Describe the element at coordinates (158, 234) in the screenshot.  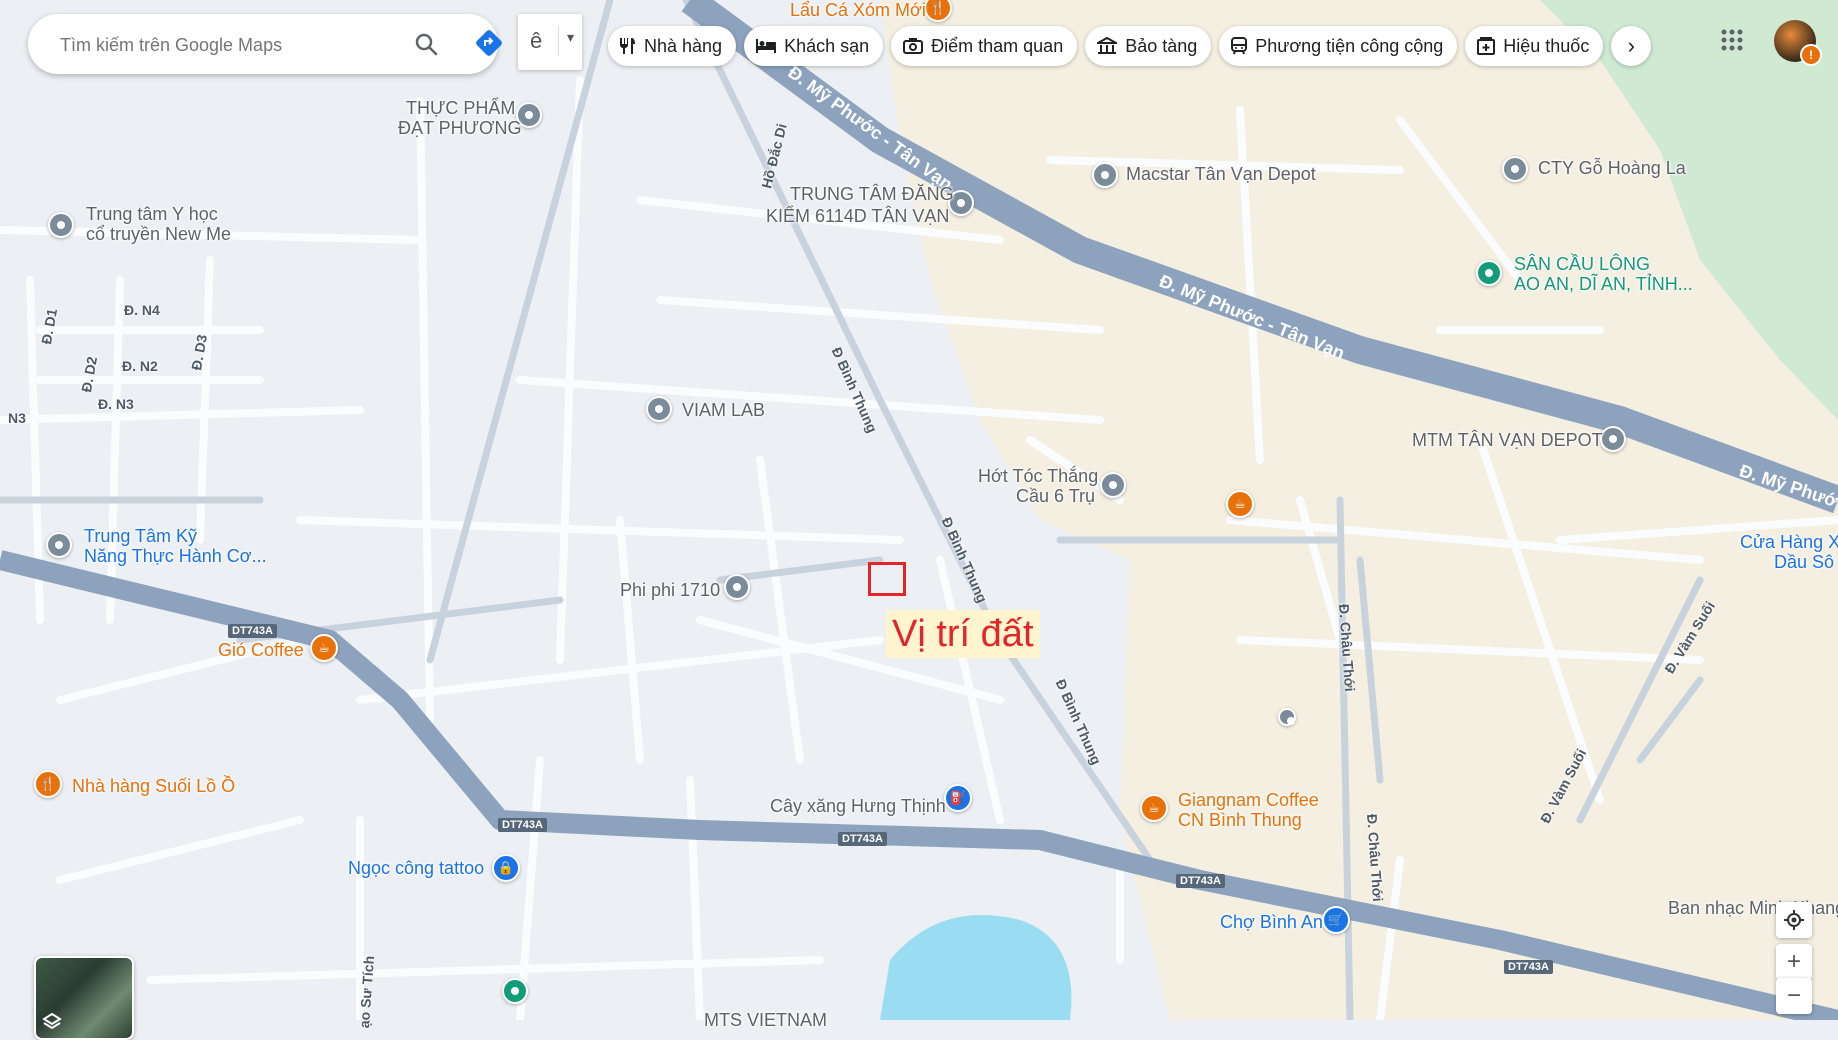
I see `poi-y-hoc-2: cổ truyền New Me` at that location.